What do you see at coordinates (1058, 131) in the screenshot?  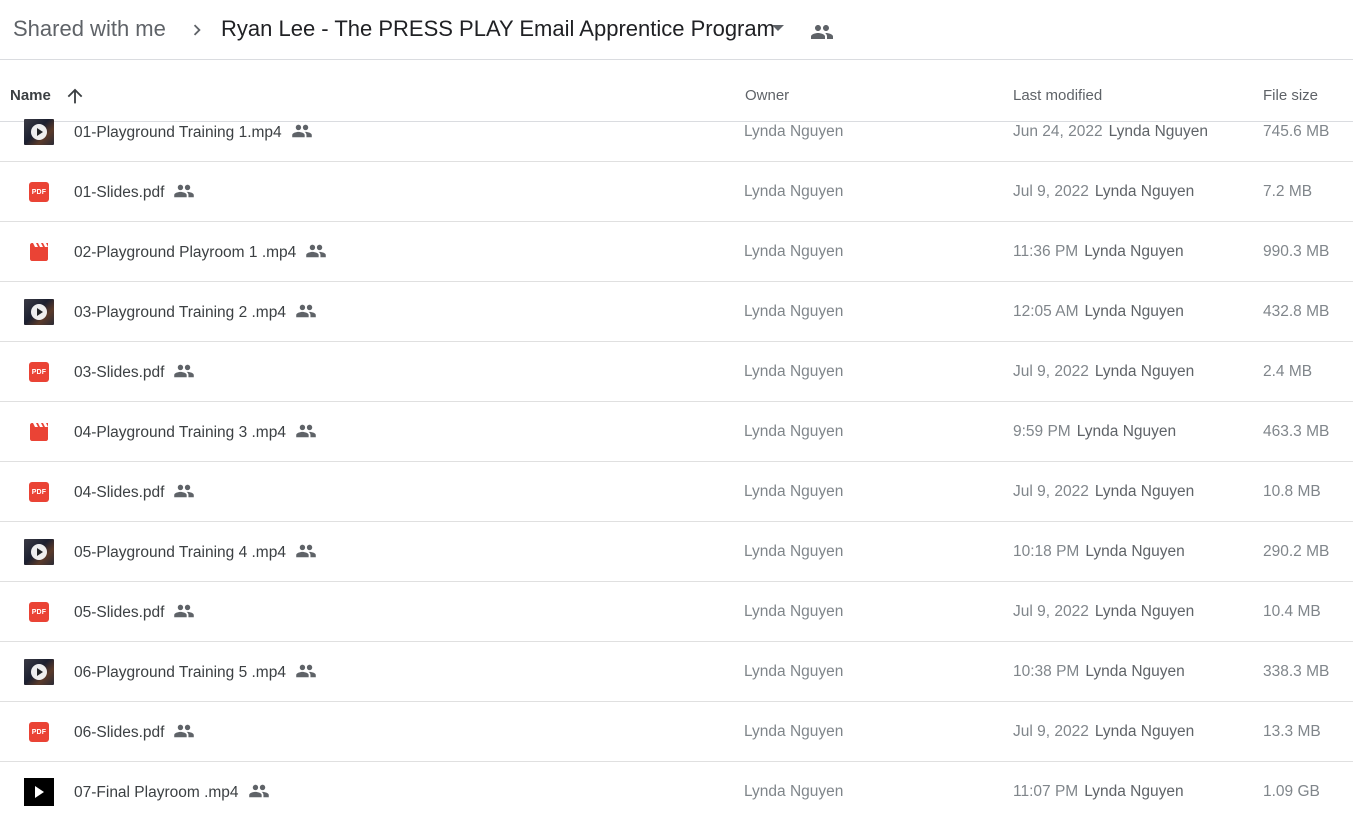 I see `modified-date: Jun 24, 2022` at bounding box center [1058, 131].